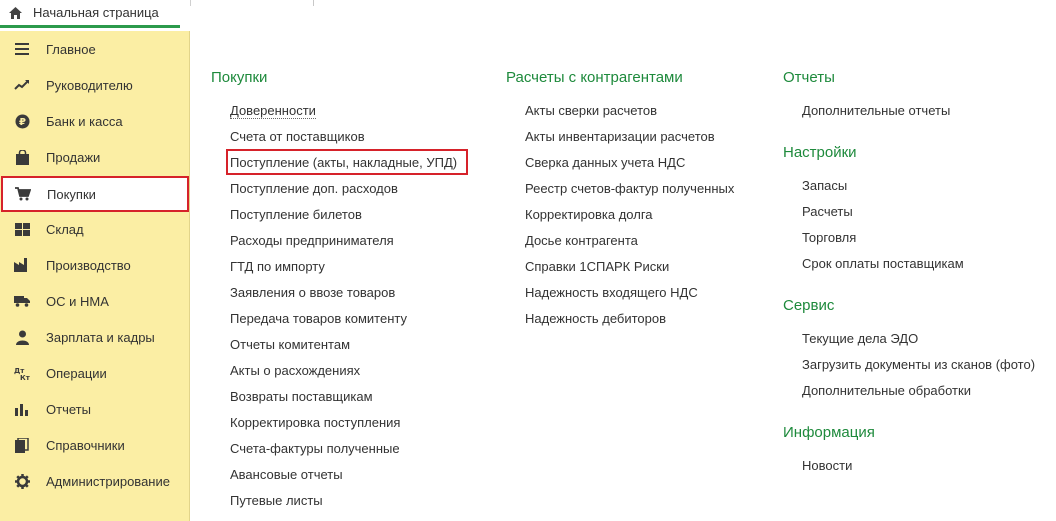 This screenshot has height=521, width=1056. Describe the element at coordinates (809, 77) in the screenshot. I see `section-title-reports: Отчеты` at that location.